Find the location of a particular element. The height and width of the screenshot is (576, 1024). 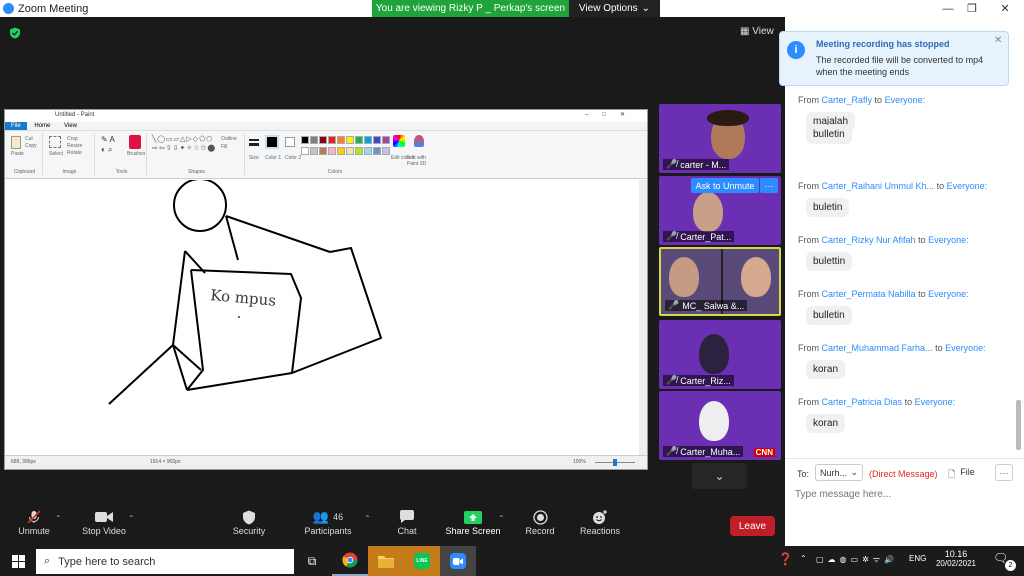

line-app-icon: LINE is located at coordinates (422, 561).